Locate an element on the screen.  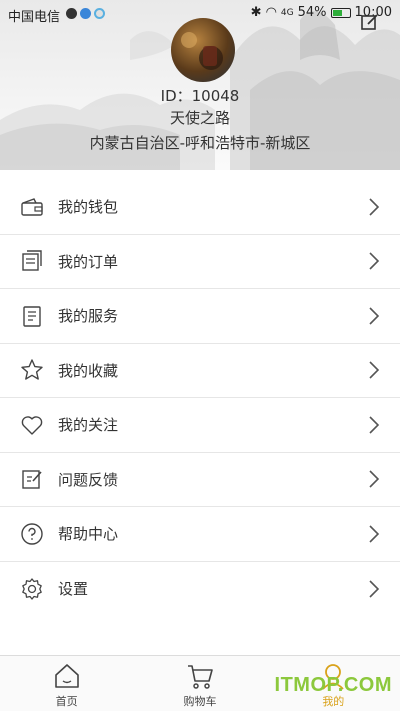
battery-percent: 54% is located at coordinates (312, 12).